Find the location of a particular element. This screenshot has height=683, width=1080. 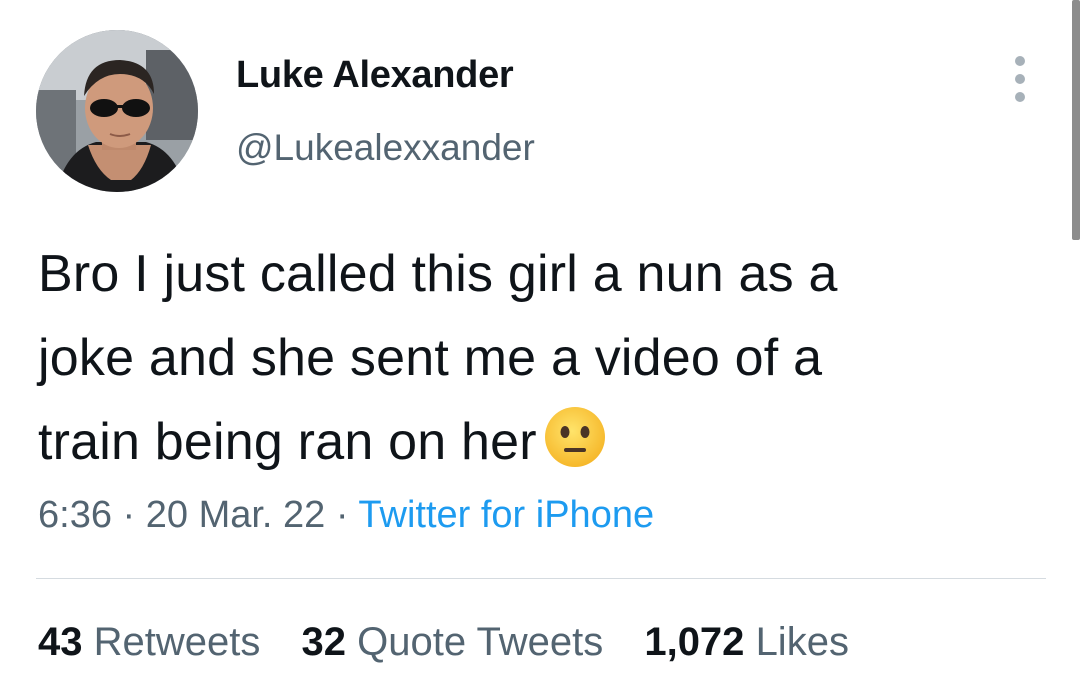

tweet-text-line: Bro I just called this girl a nun as a is located at coordinates (438, 274).